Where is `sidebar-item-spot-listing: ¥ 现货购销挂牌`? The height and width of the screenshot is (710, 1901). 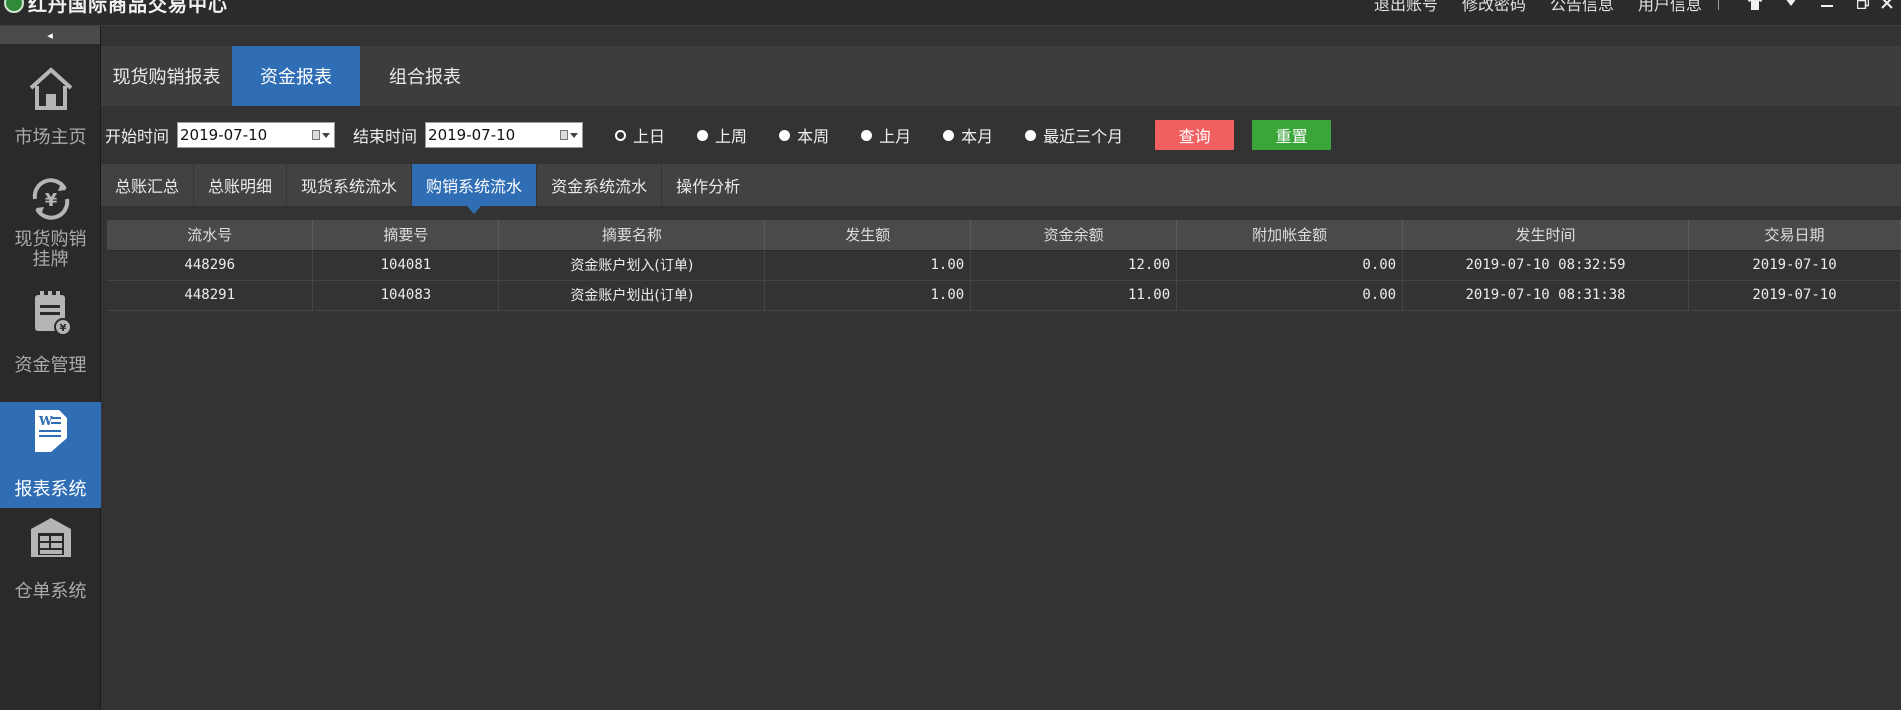 sidebar-item-spot-listing: ¥ 现货购销挂牌 is located at coordinates (50, 230).